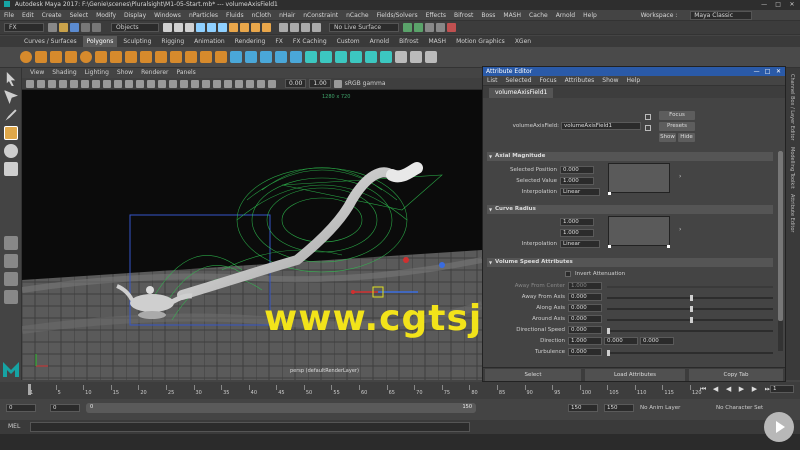 This screenshot has width=800, height=450. What do you see at coordinates (167, 27) in the screenshot?
I see `select-hierarchy-icon` at bounding box center [167, 27].